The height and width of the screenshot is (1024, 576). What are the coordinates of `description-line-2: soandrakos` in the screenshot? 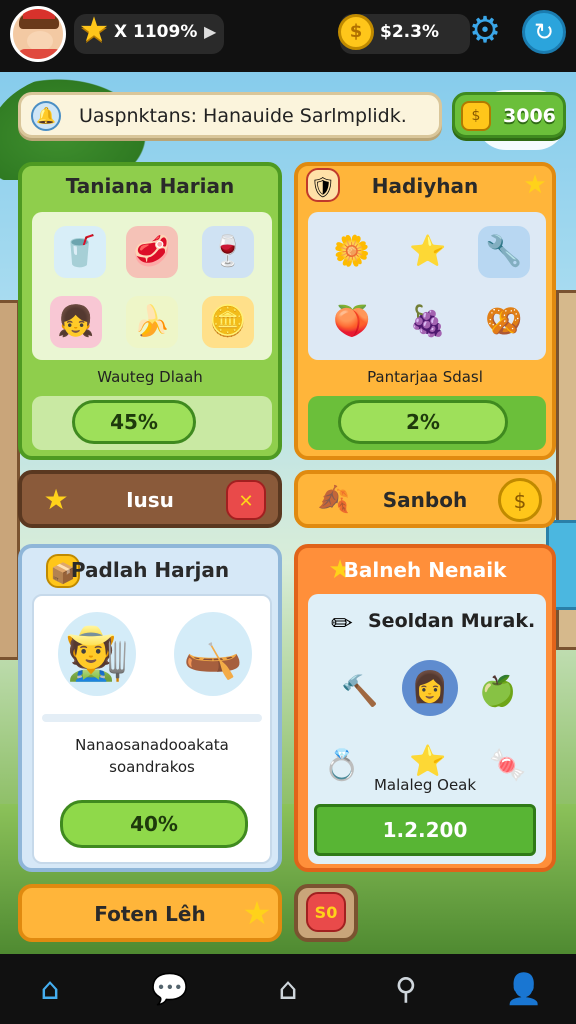 It's located at (152, 767).